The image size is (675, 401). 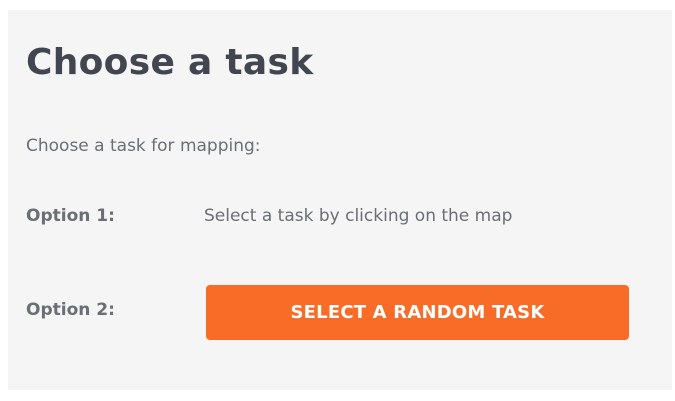 I want to click on option-1-label: Option 1:, so click(x=70, y=216).